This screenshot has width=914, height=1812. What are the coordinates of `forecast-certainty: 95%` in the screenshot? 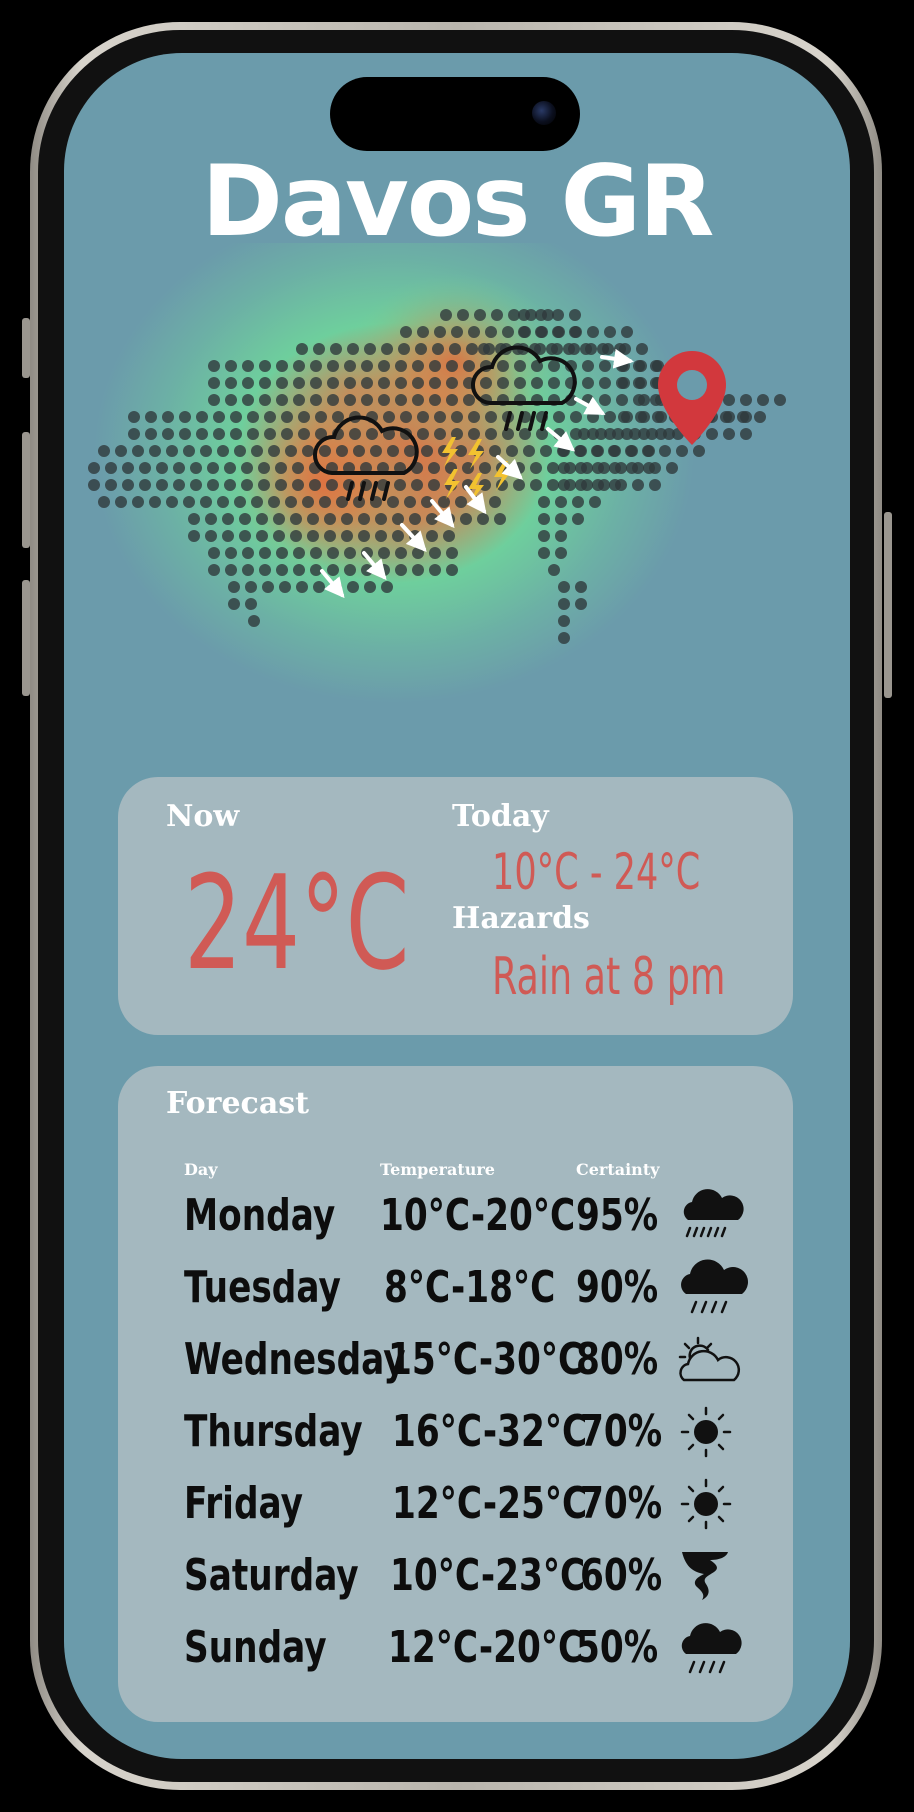 It's located at (617, 1215).